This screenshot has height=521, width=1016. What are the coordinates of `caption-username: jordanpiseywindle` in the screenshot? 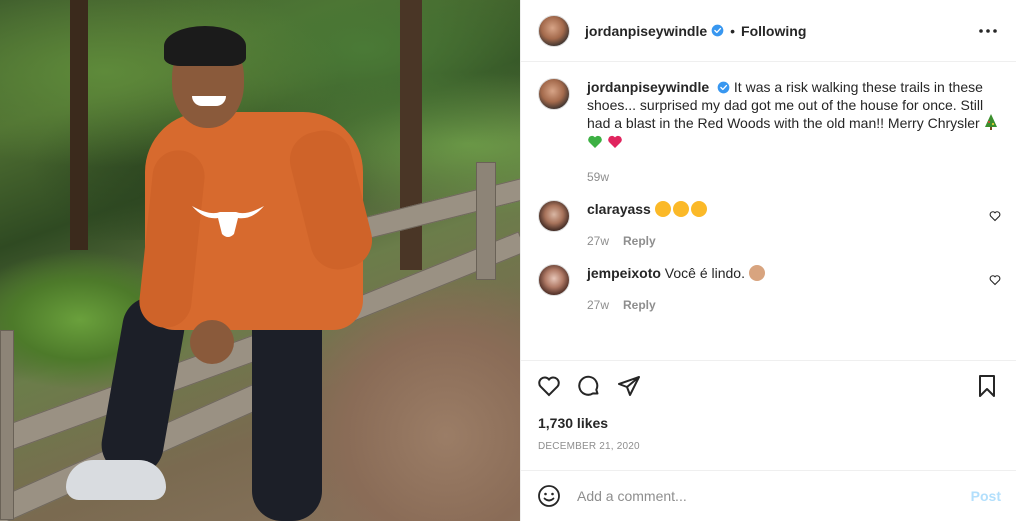 It's located at (648, 87).